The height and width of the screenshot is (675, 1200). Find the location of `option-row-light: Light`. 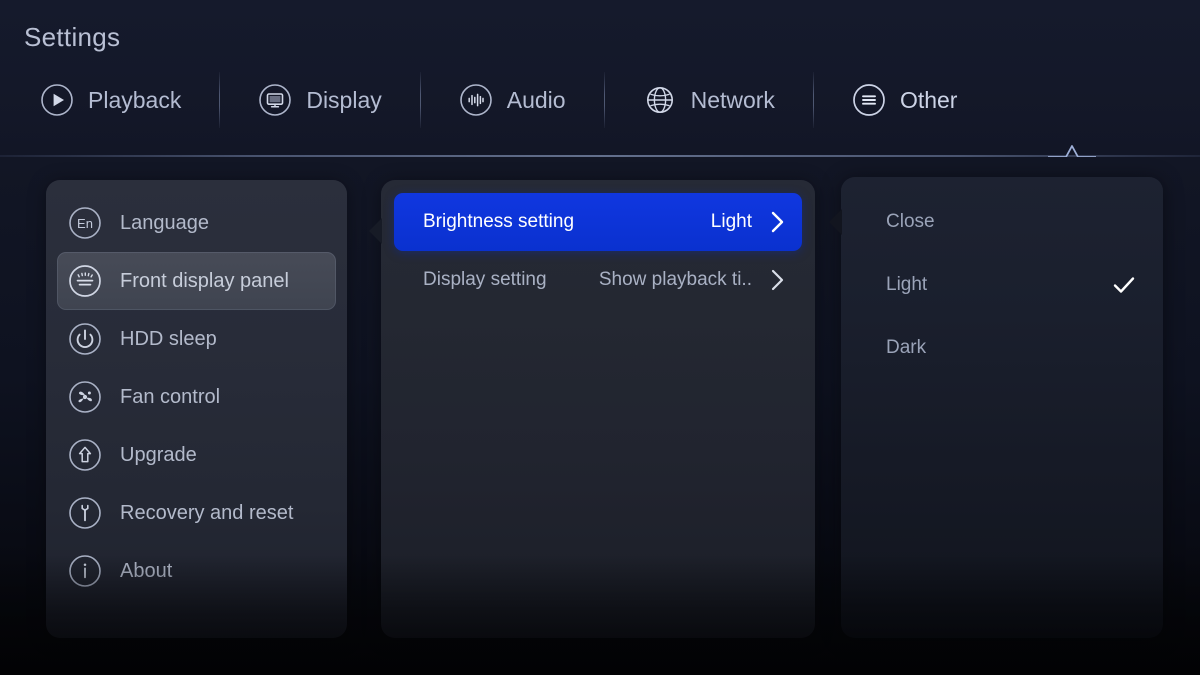

option-row-light: Light is located at coordinates (1002, 284).